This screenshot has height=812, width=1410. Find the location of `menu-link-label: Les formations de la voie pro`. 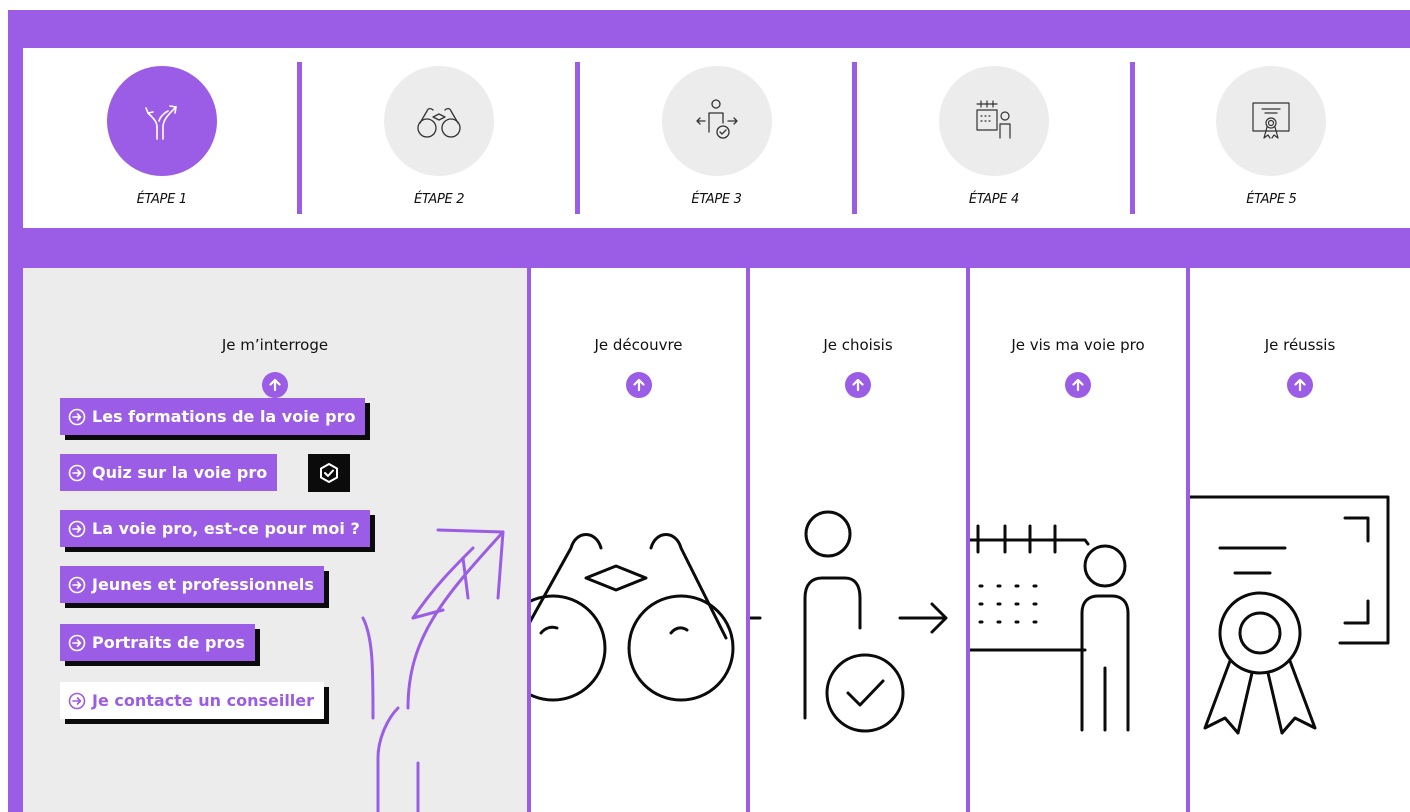

menu-link-label: Les formations de la voie pro is located at coordinates (224, 416).